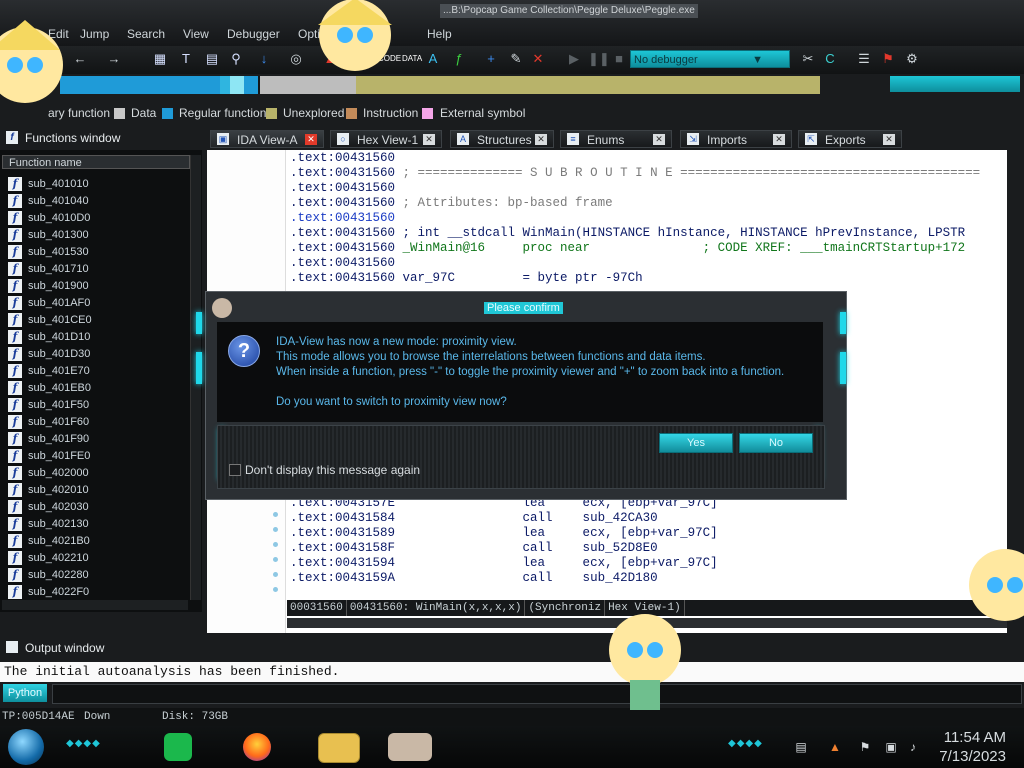  What do you see at coordinates (257, 747) in the screenshot?
I see `firefox-icon` at bounding box center [257, 747].